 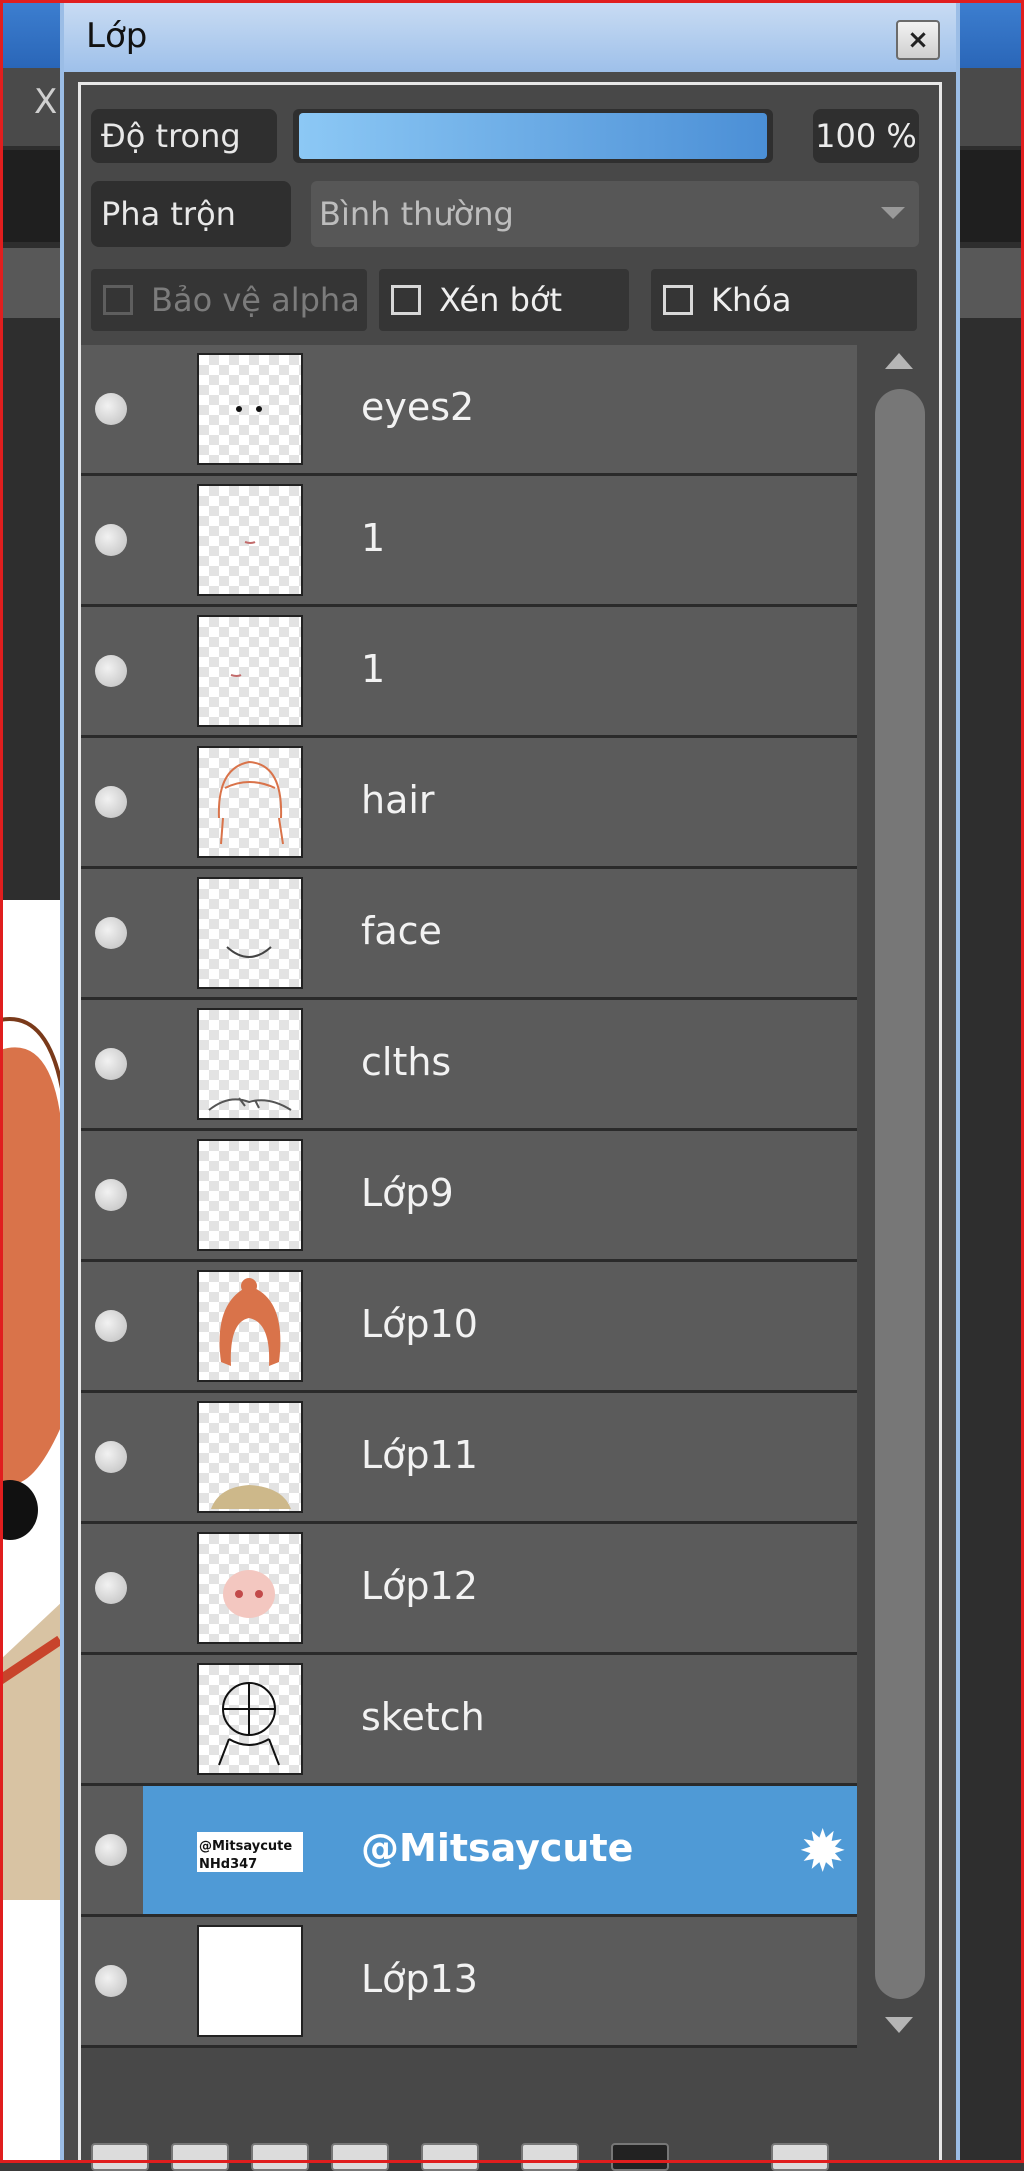 What do you see at coordinates (32, 196) in the screenshot?
I see `left-menu-strip` at bounding box center [32, 196].